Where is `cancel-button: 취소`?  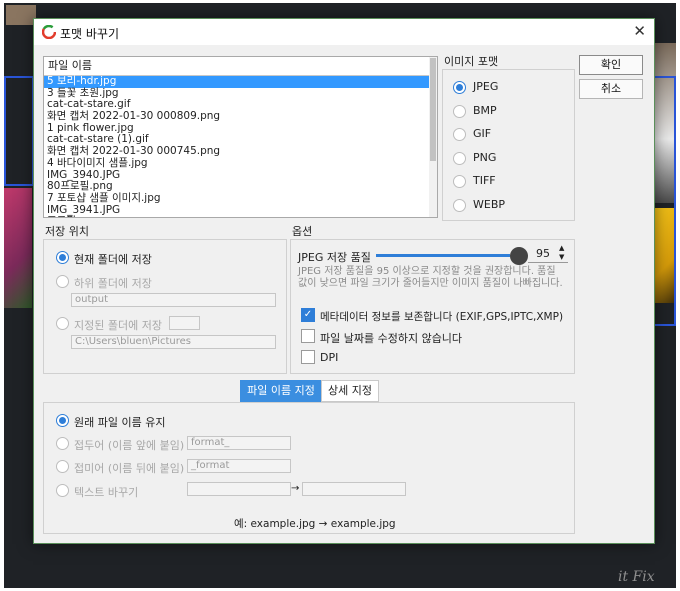 cancel-button: 취소 is located at coordinates (611, 89).